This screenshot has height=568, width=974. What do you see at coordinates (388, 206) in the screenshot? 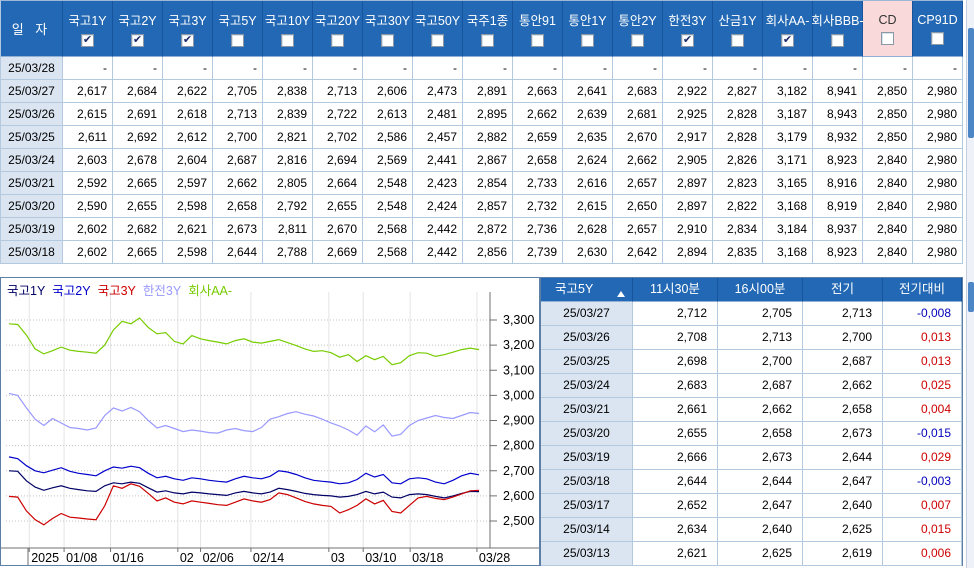
I see `yield-value: 2,548` at bounding box center [388, 206].